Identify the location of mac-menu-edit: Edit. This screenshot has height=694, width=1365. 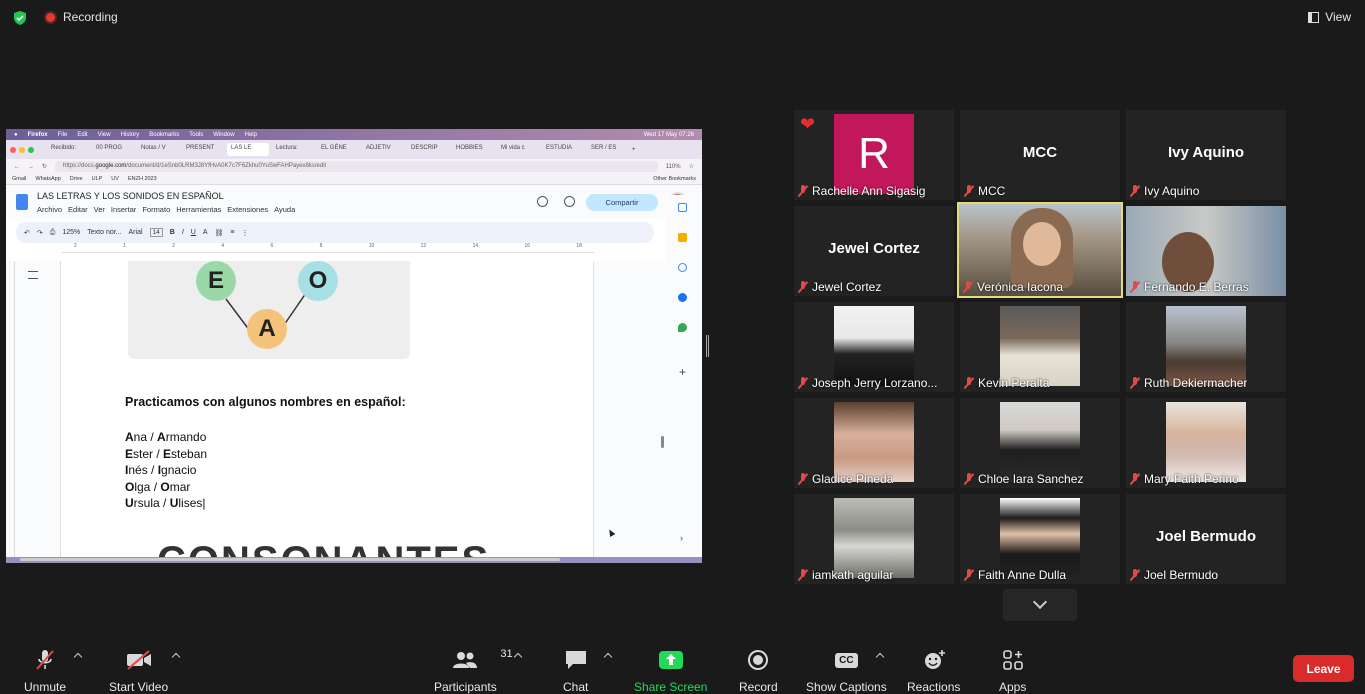
(82, 134).